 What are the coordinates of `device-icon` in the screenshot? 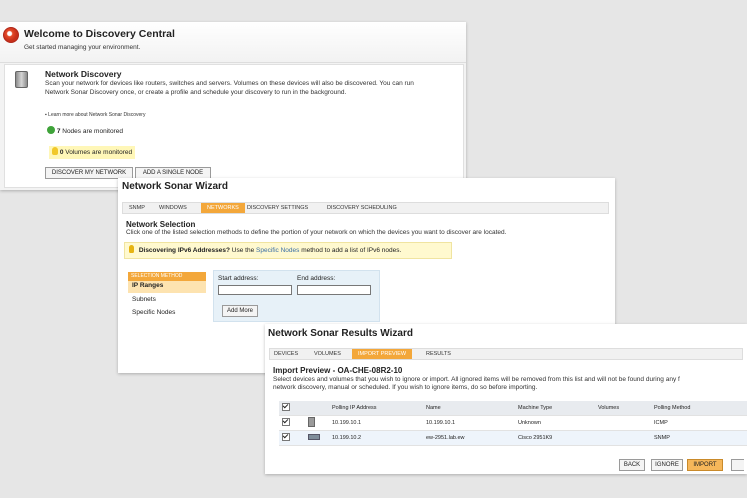 It's located at (311, 422).